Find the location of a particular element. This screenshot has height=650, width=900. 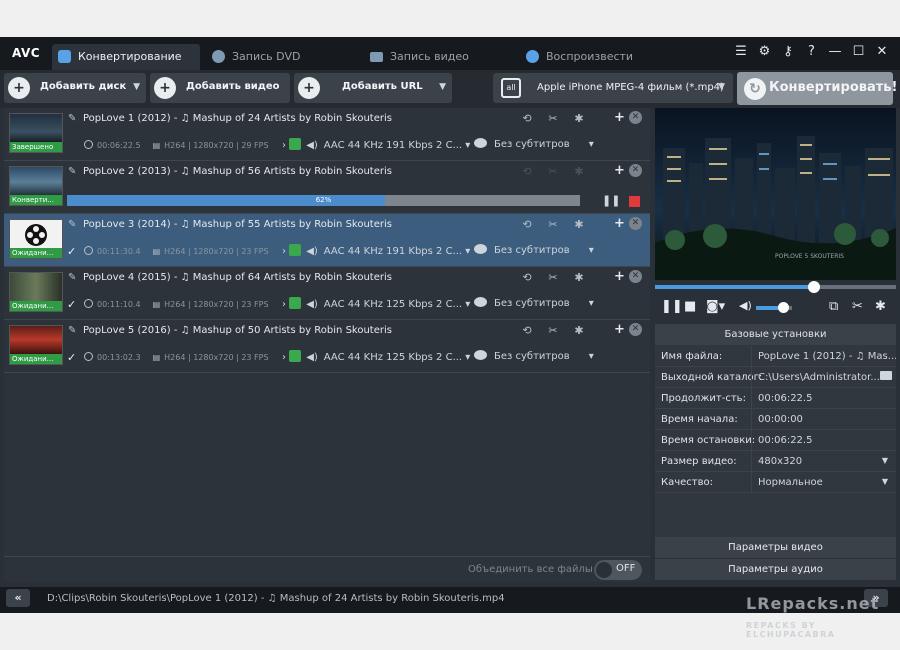

clock-icon is located at coordinates (88, 250).